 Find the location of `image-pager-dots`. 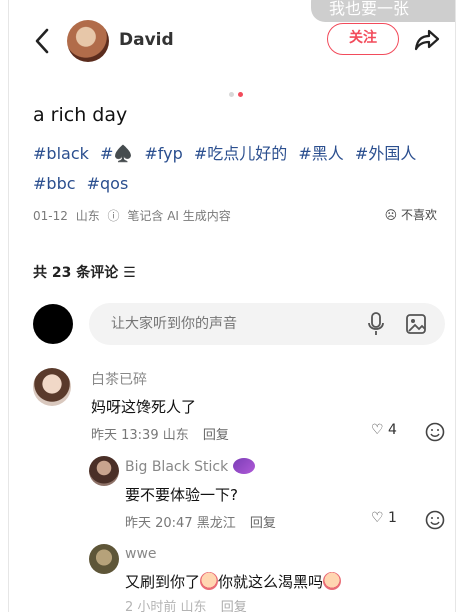

image-pager-dots is located at coordinates (238, 91).